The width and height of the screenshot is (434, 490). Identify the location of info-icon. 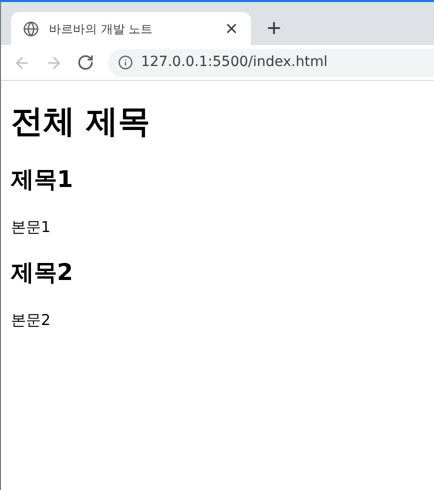
(125, 62).